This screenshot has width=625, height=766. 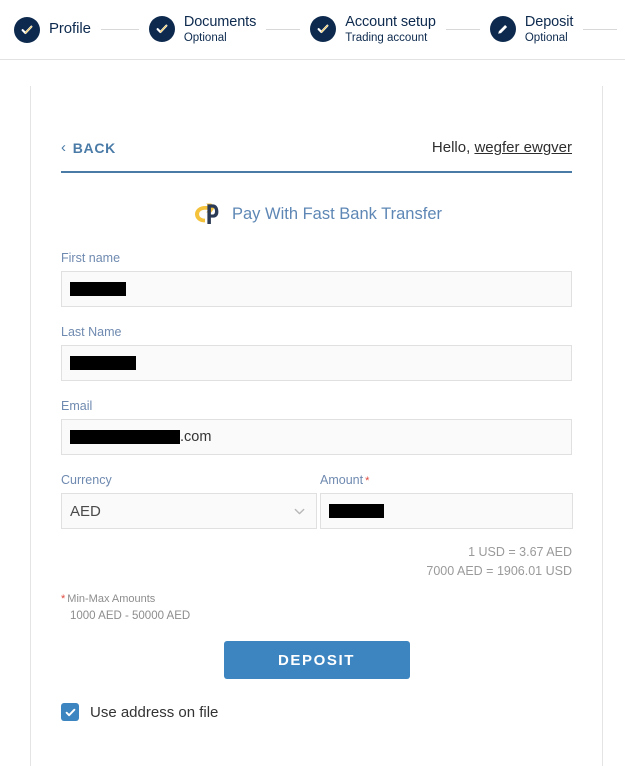 I want to click on step-deposit-title: Deposit, so click(x=549, y=22).